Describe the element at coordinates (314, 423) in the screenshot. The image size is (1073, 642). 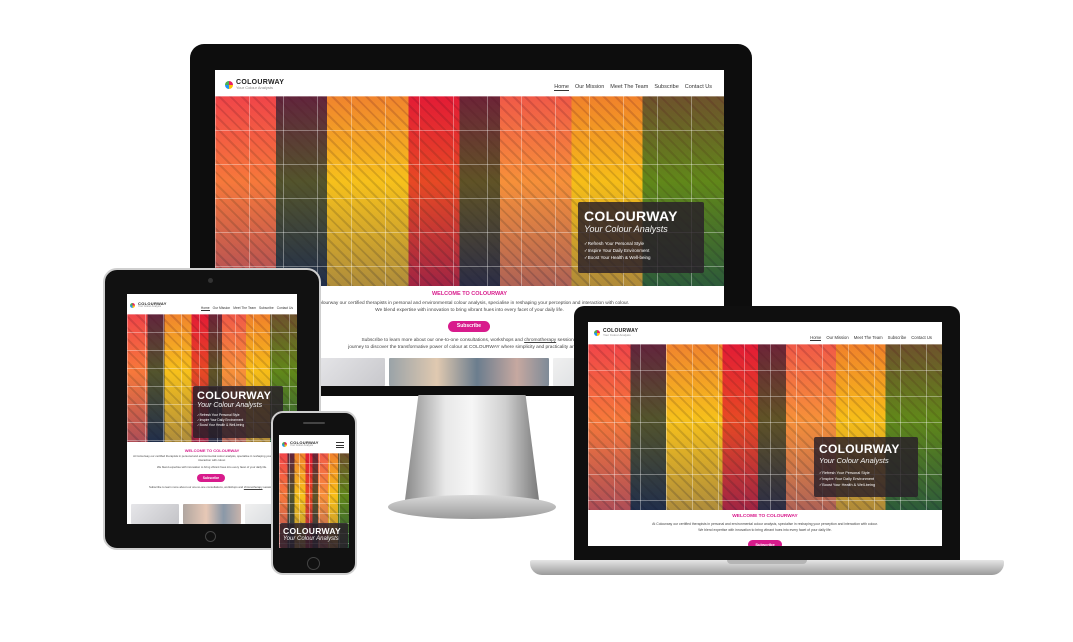
I see `phone-speaker` at that location.